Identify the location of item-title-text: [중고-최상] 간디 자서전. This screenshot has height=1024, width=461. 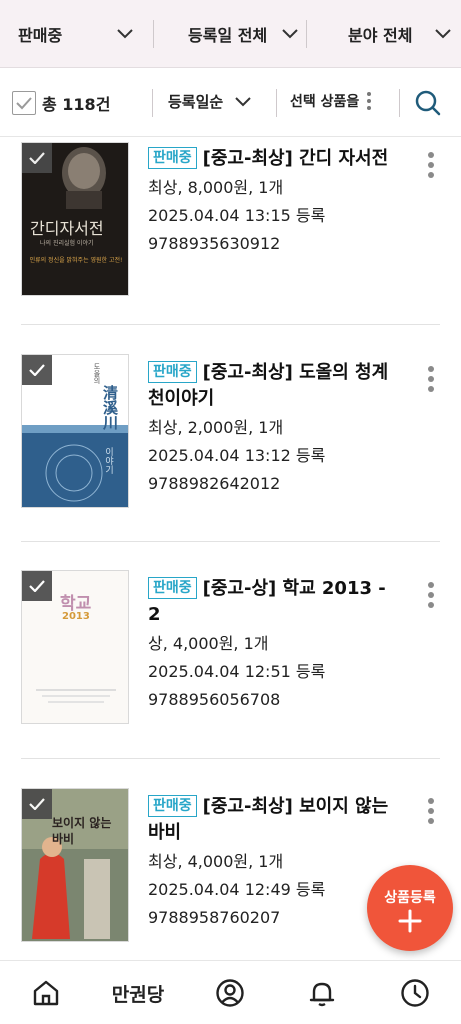
(295, 158).